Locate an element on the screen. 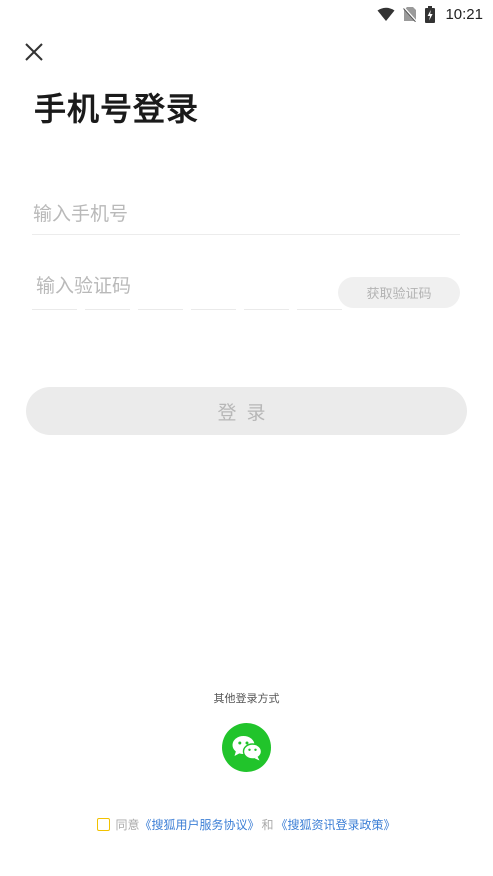  close-icon is located at coordinates (34, 52).